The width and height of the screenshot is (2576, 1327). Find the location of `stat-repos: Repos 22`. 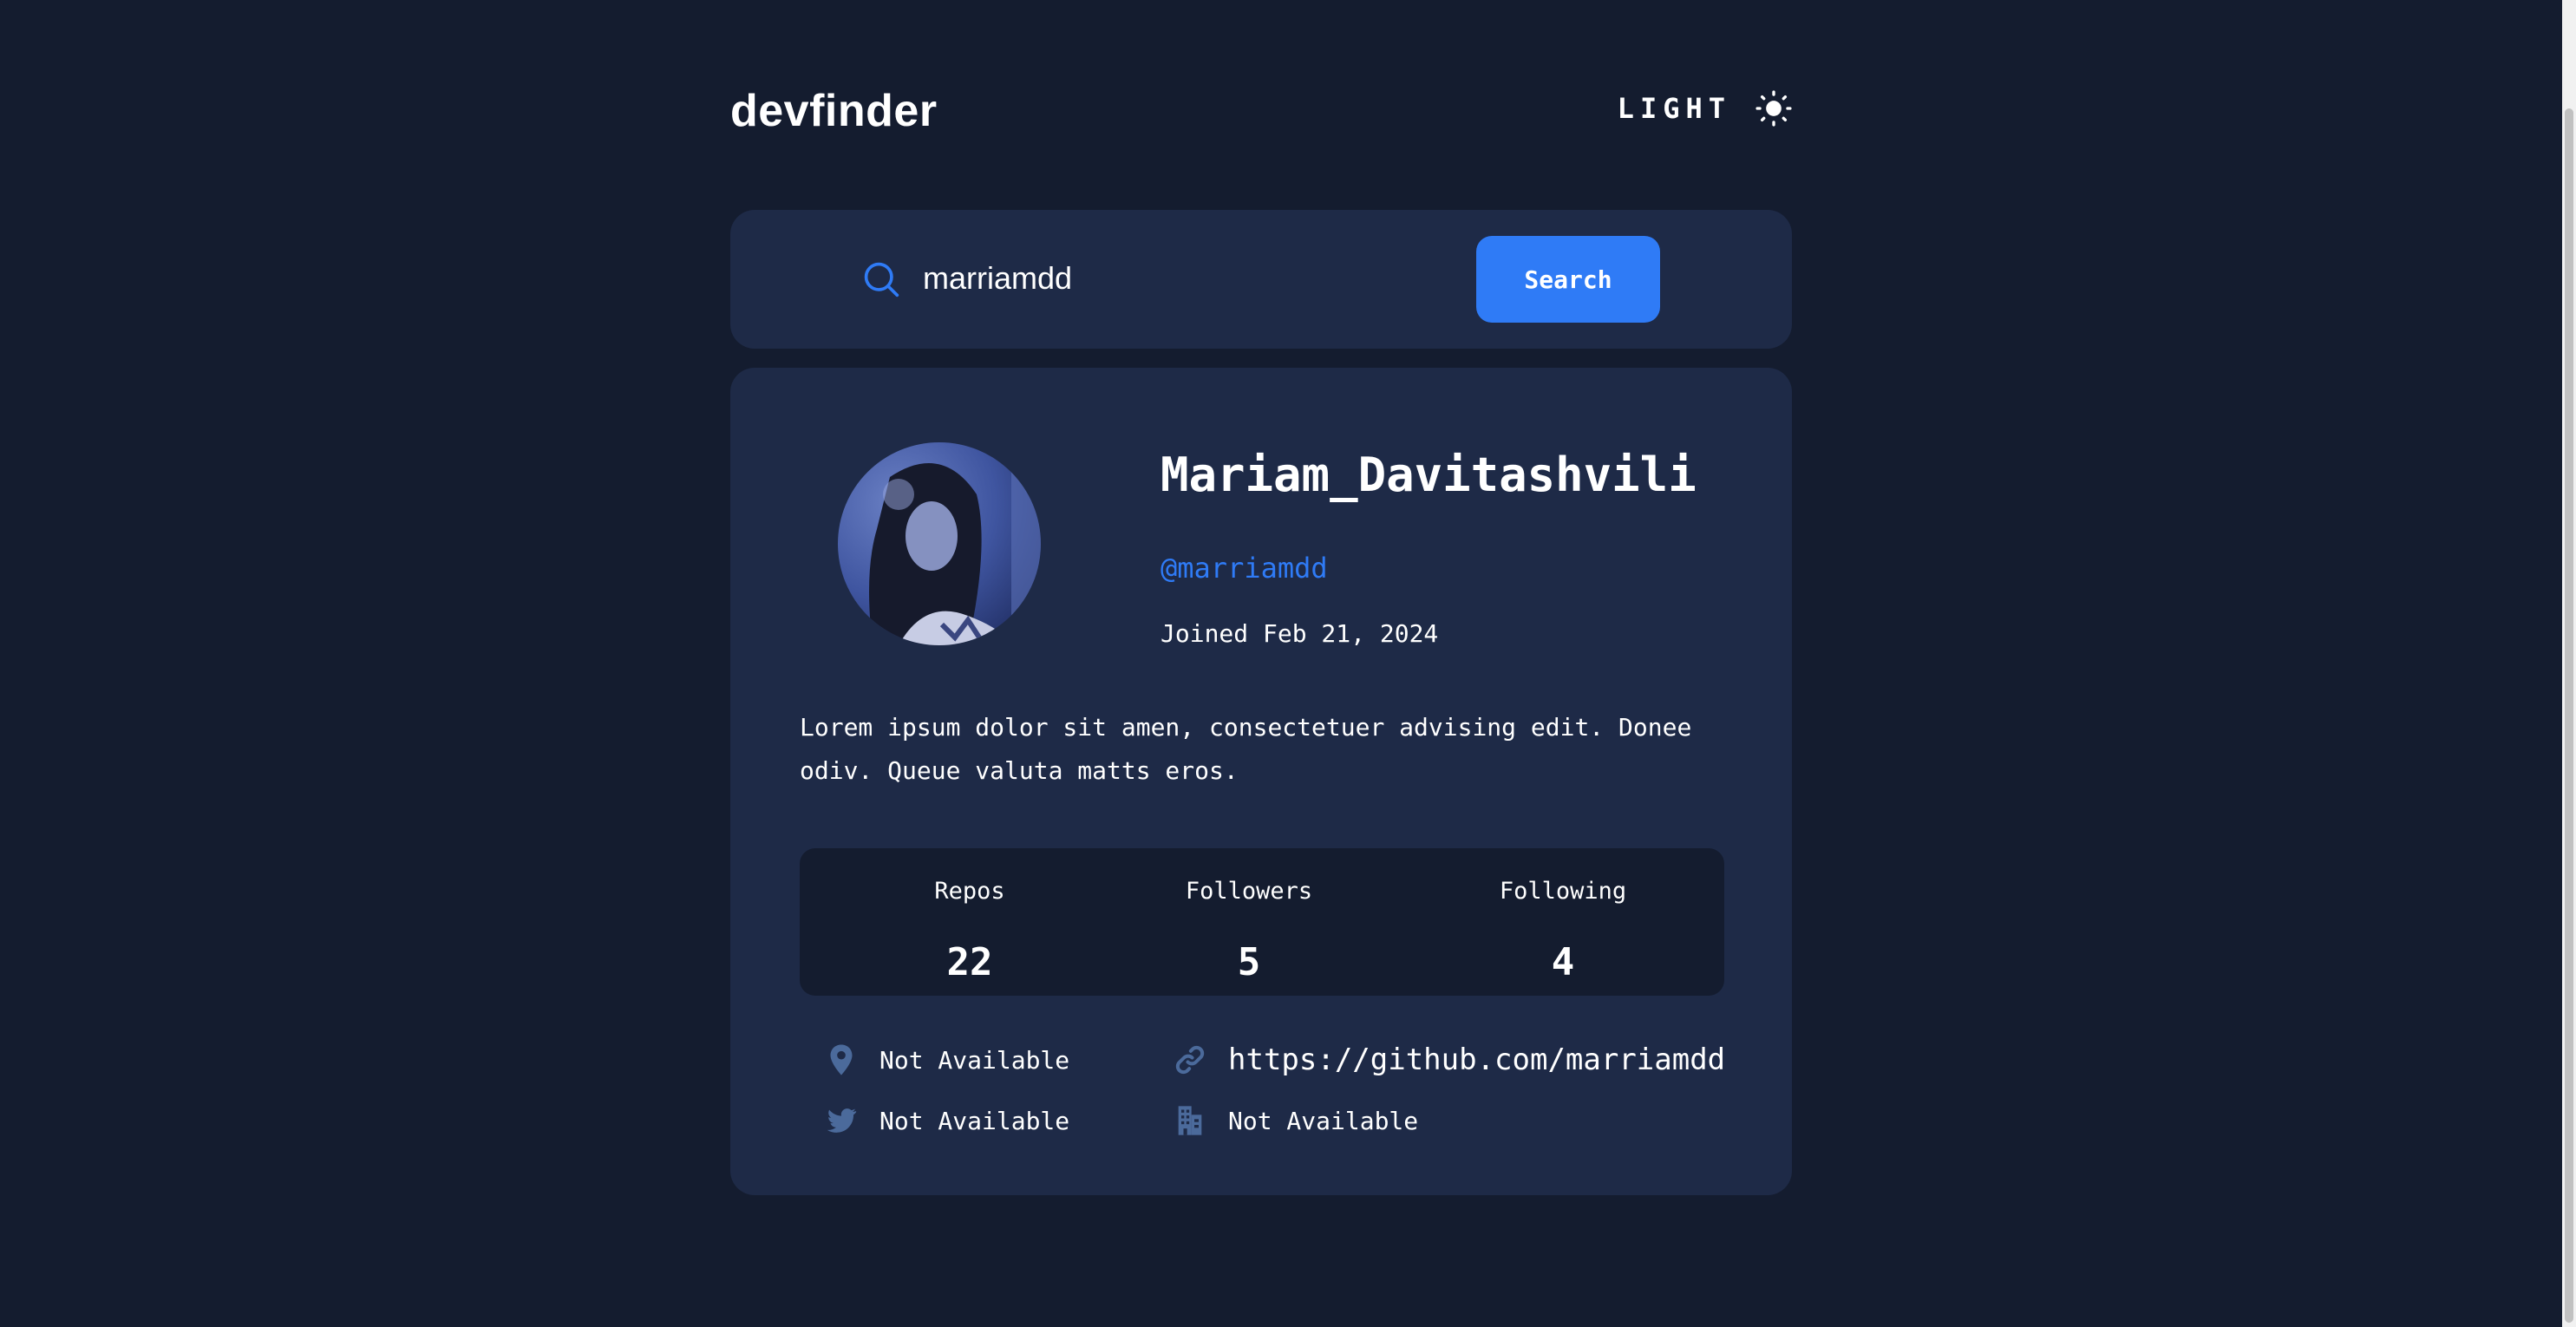

stat-repos: Repos 22 is located at coordinates (969, 922).